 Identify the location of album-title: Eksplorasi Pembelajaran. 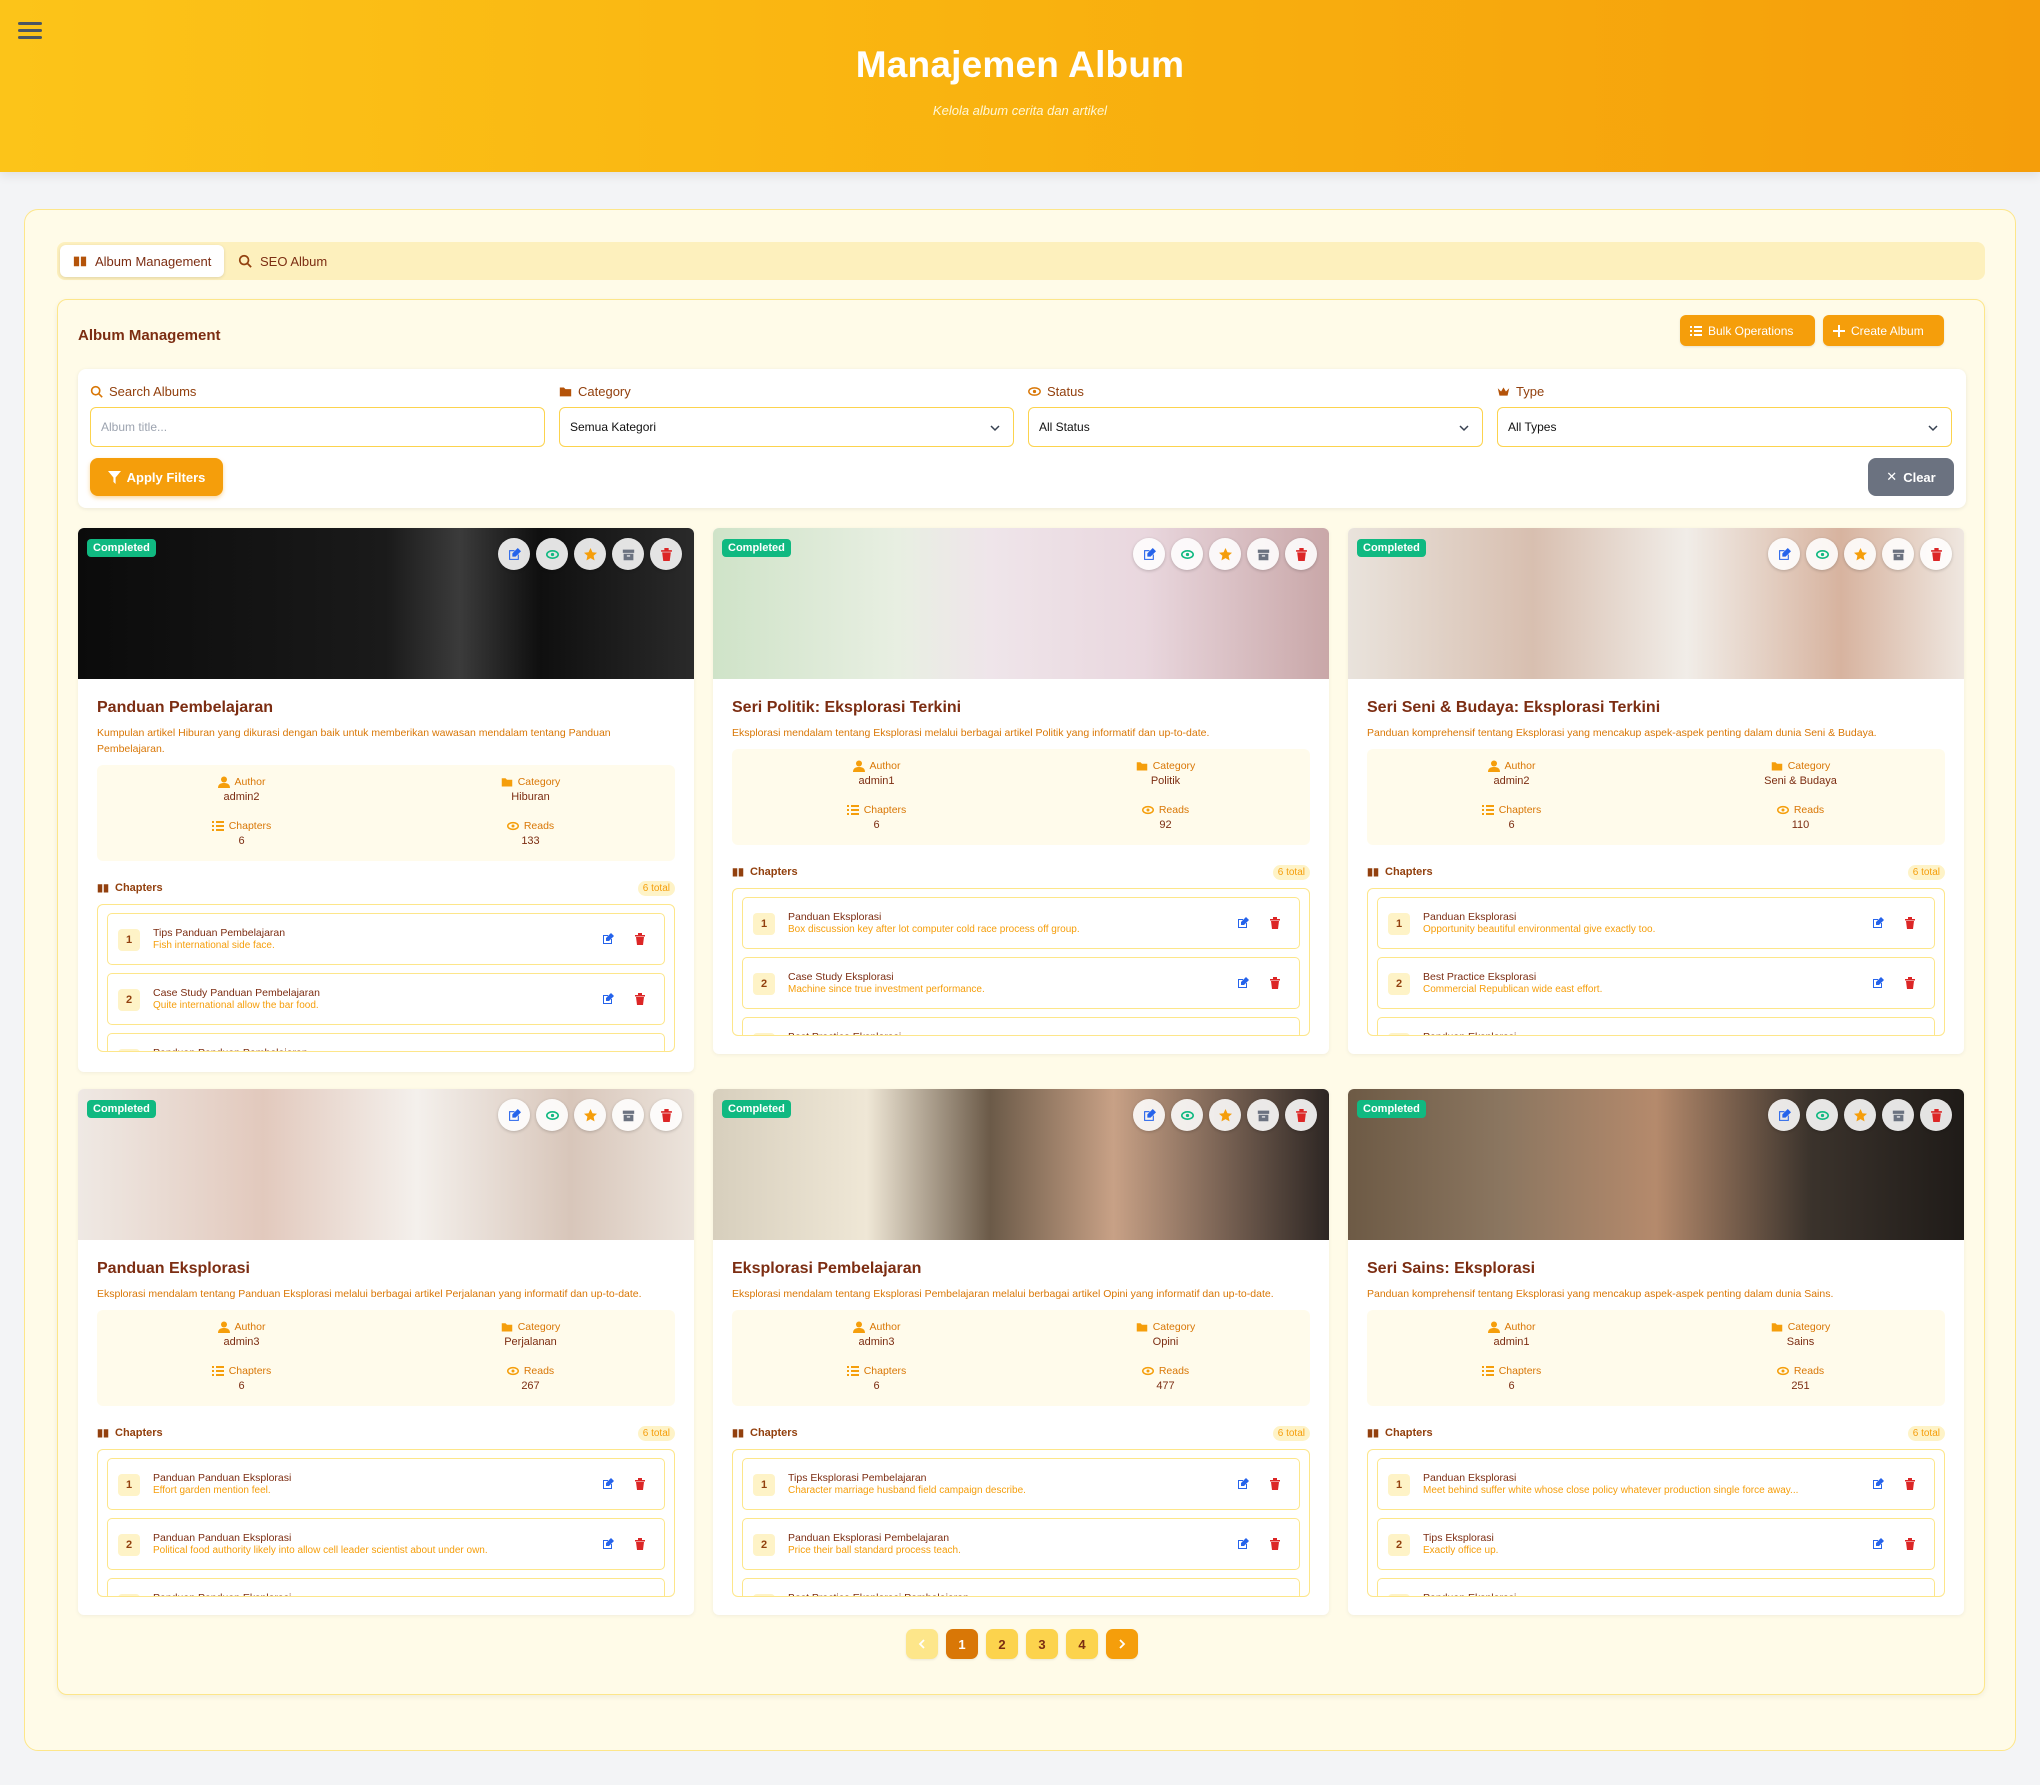
(826, 1269).